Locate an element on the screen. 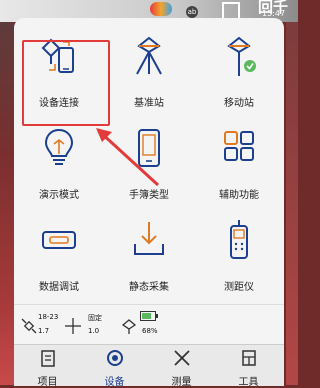  tile-controller-type: 手簿类型 is located at coordinates (149, 164).